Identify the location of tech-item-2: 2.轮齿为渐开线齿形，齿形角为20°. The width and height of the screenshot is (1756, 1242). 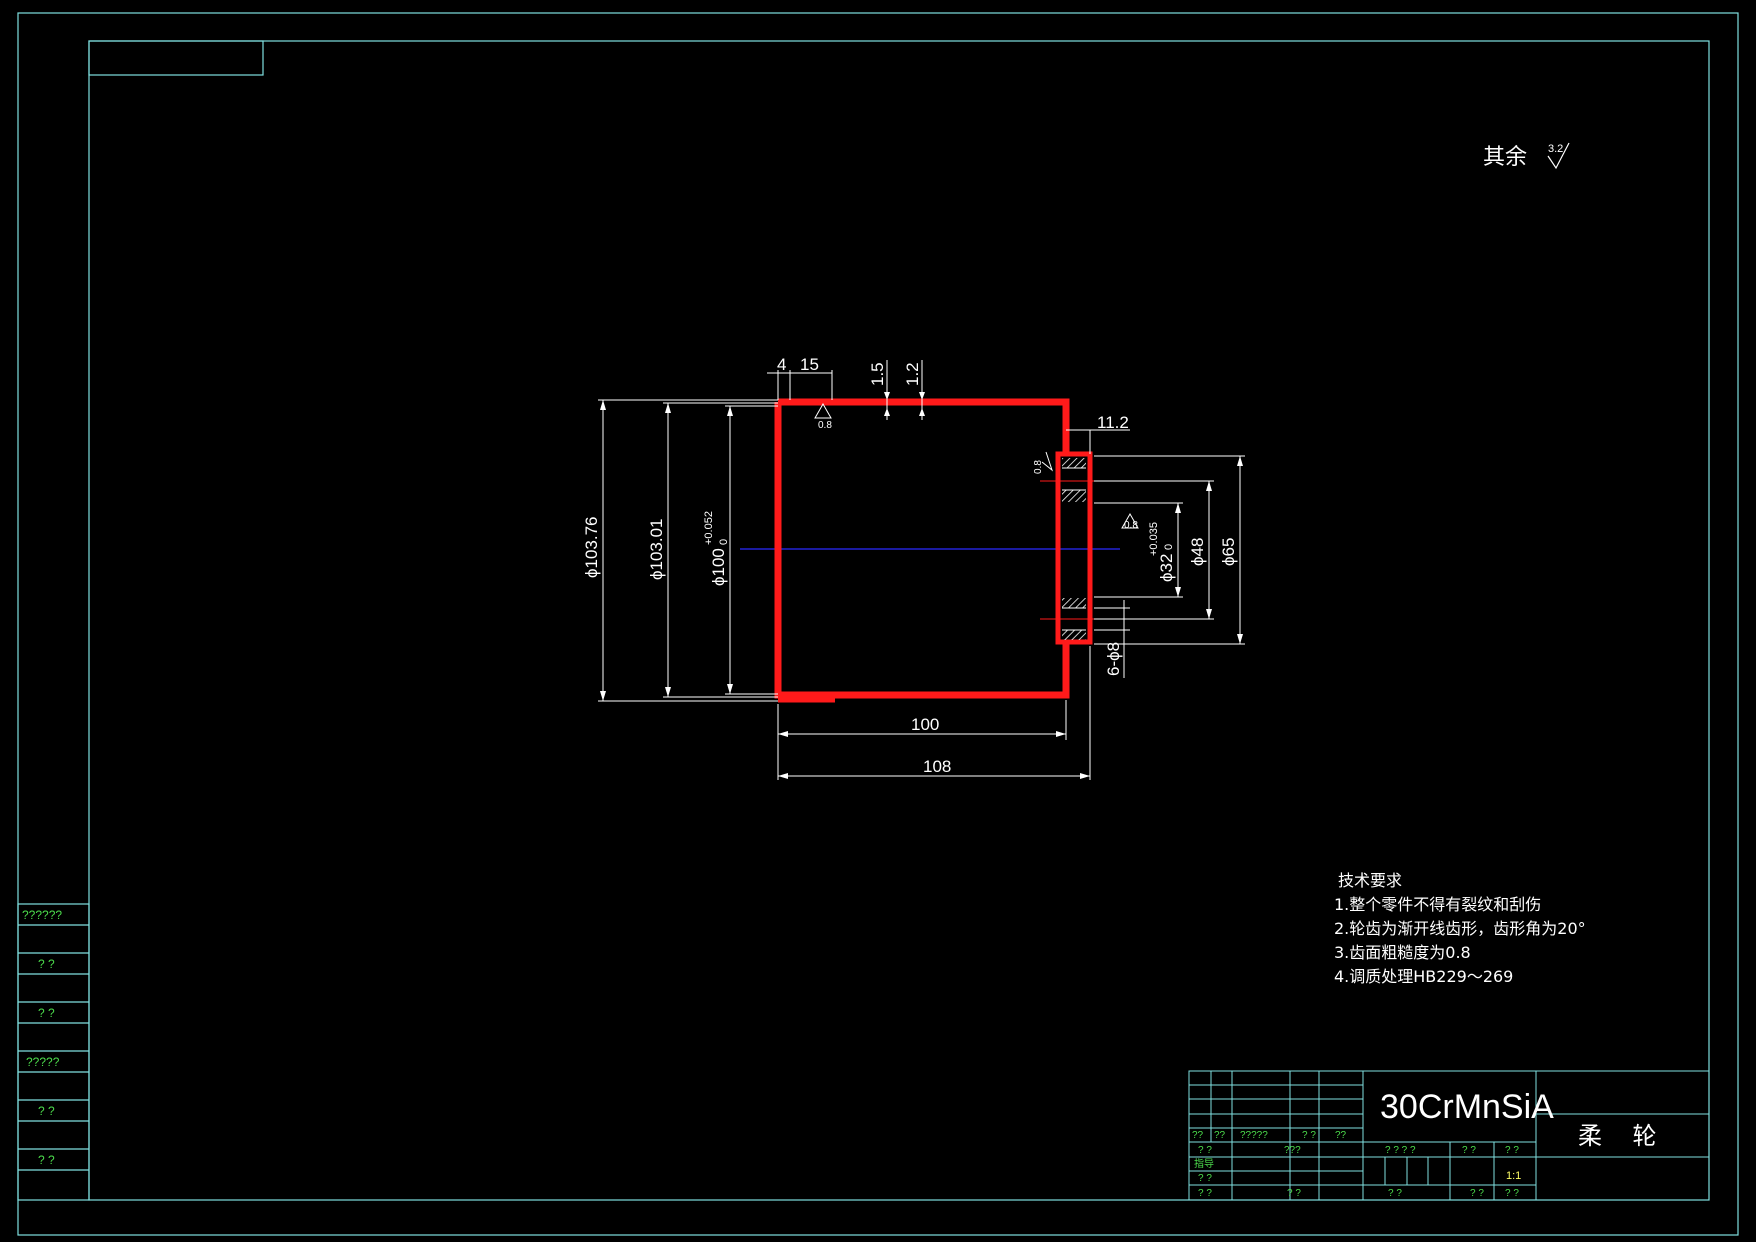
(1460, 928).